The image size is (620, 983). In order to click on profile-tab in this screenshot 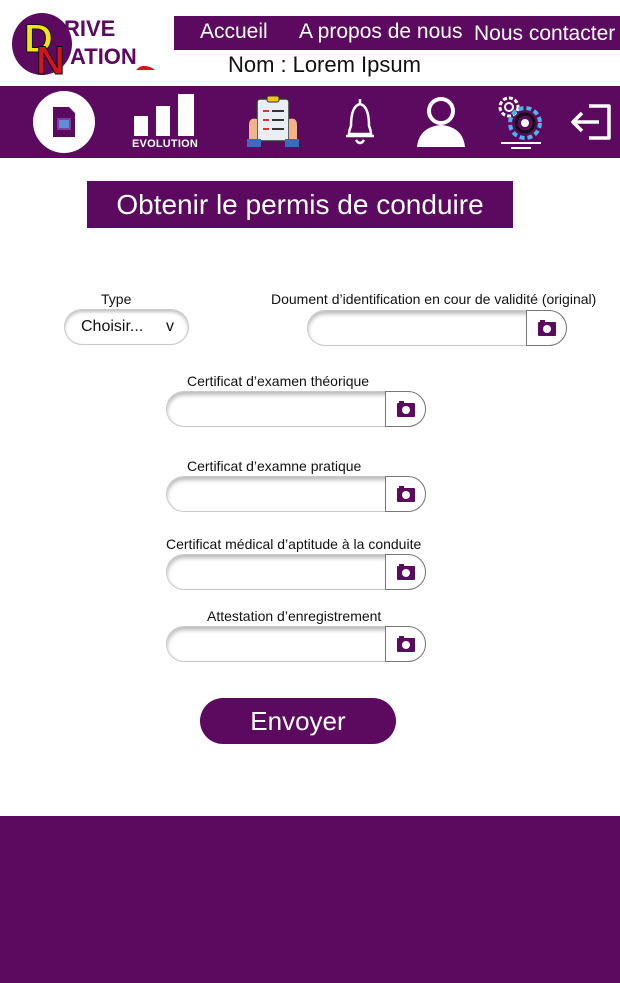, I will do `click(441, 122)`.